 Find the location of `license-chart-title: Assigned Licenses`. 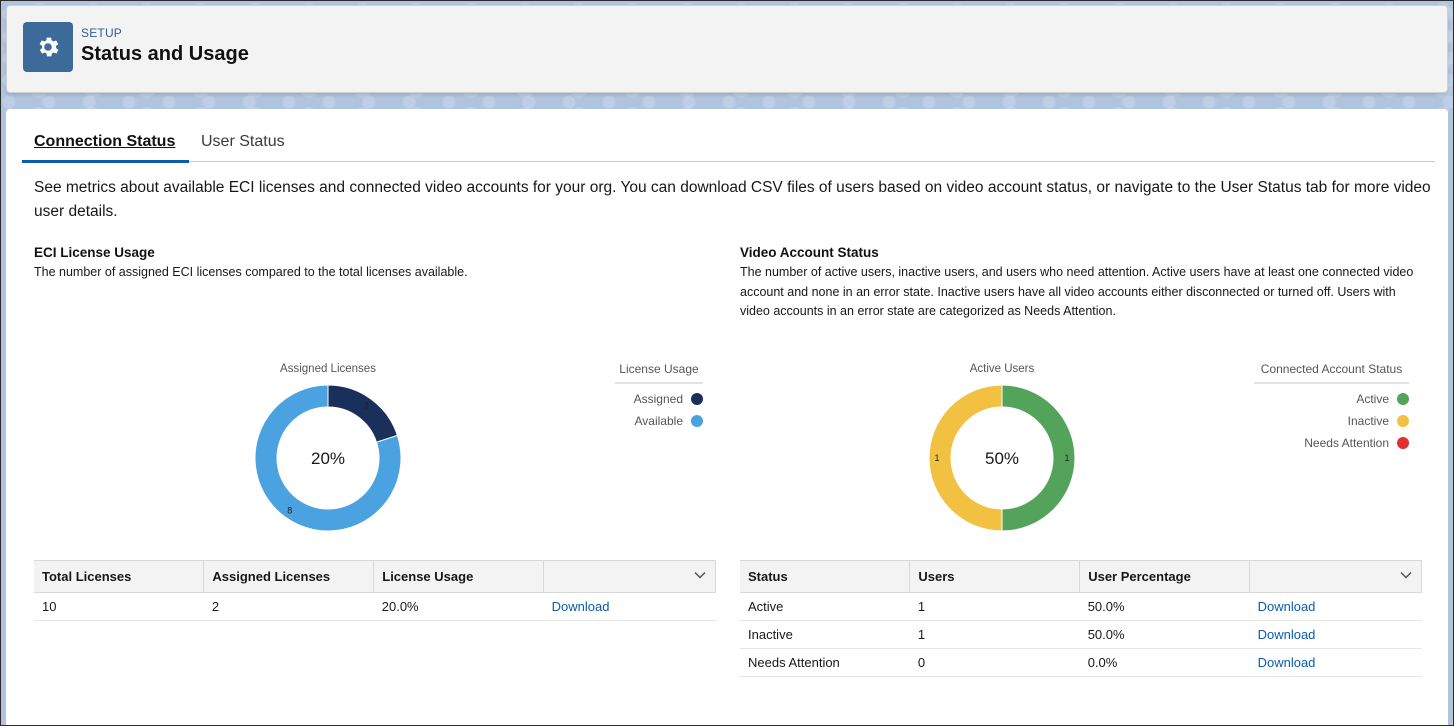

license-chart-title: Assigned Licenses is located at coordinates (328, 369).